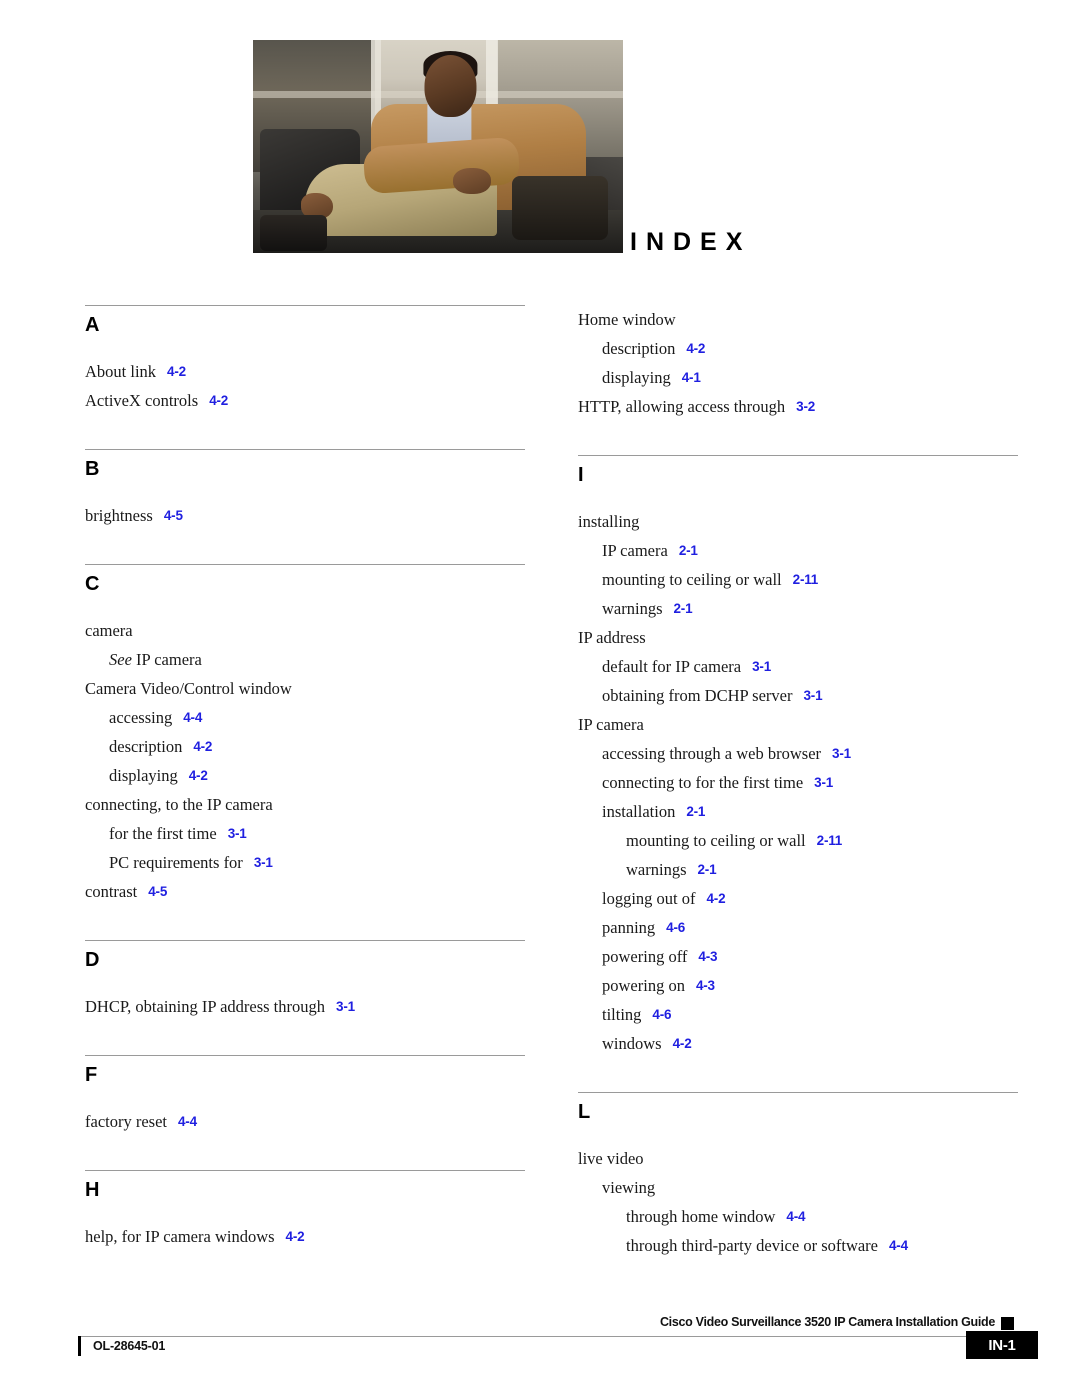  I want to click on index-entry: Camera Video/Control window, so click(305, 688).